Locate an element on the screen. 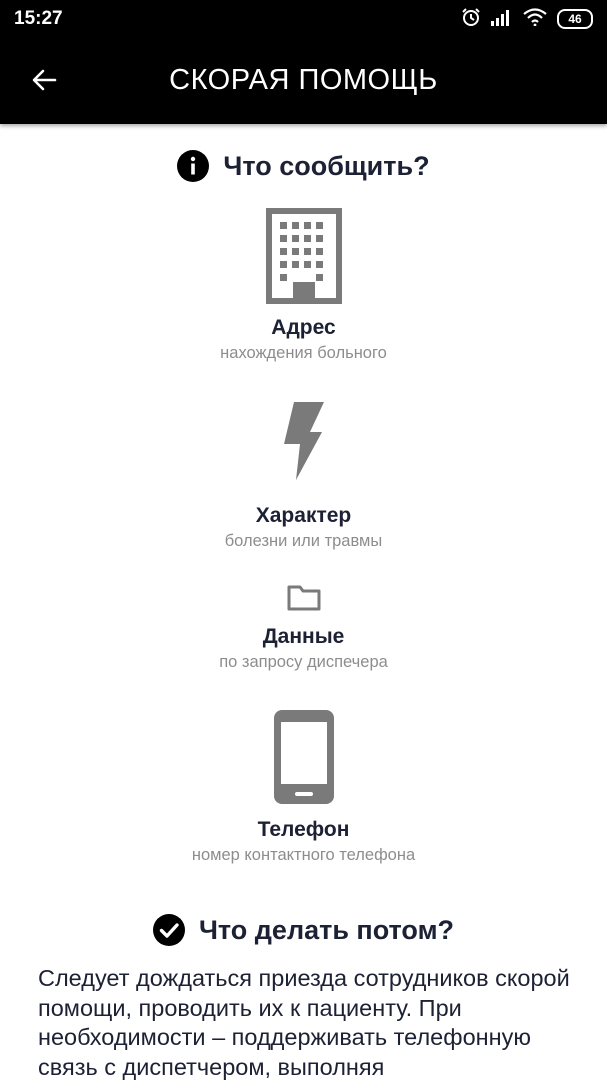 The height and width of the screenshot is (1082, 607). status-time: 15:27 is located at coordinates (38, 18).